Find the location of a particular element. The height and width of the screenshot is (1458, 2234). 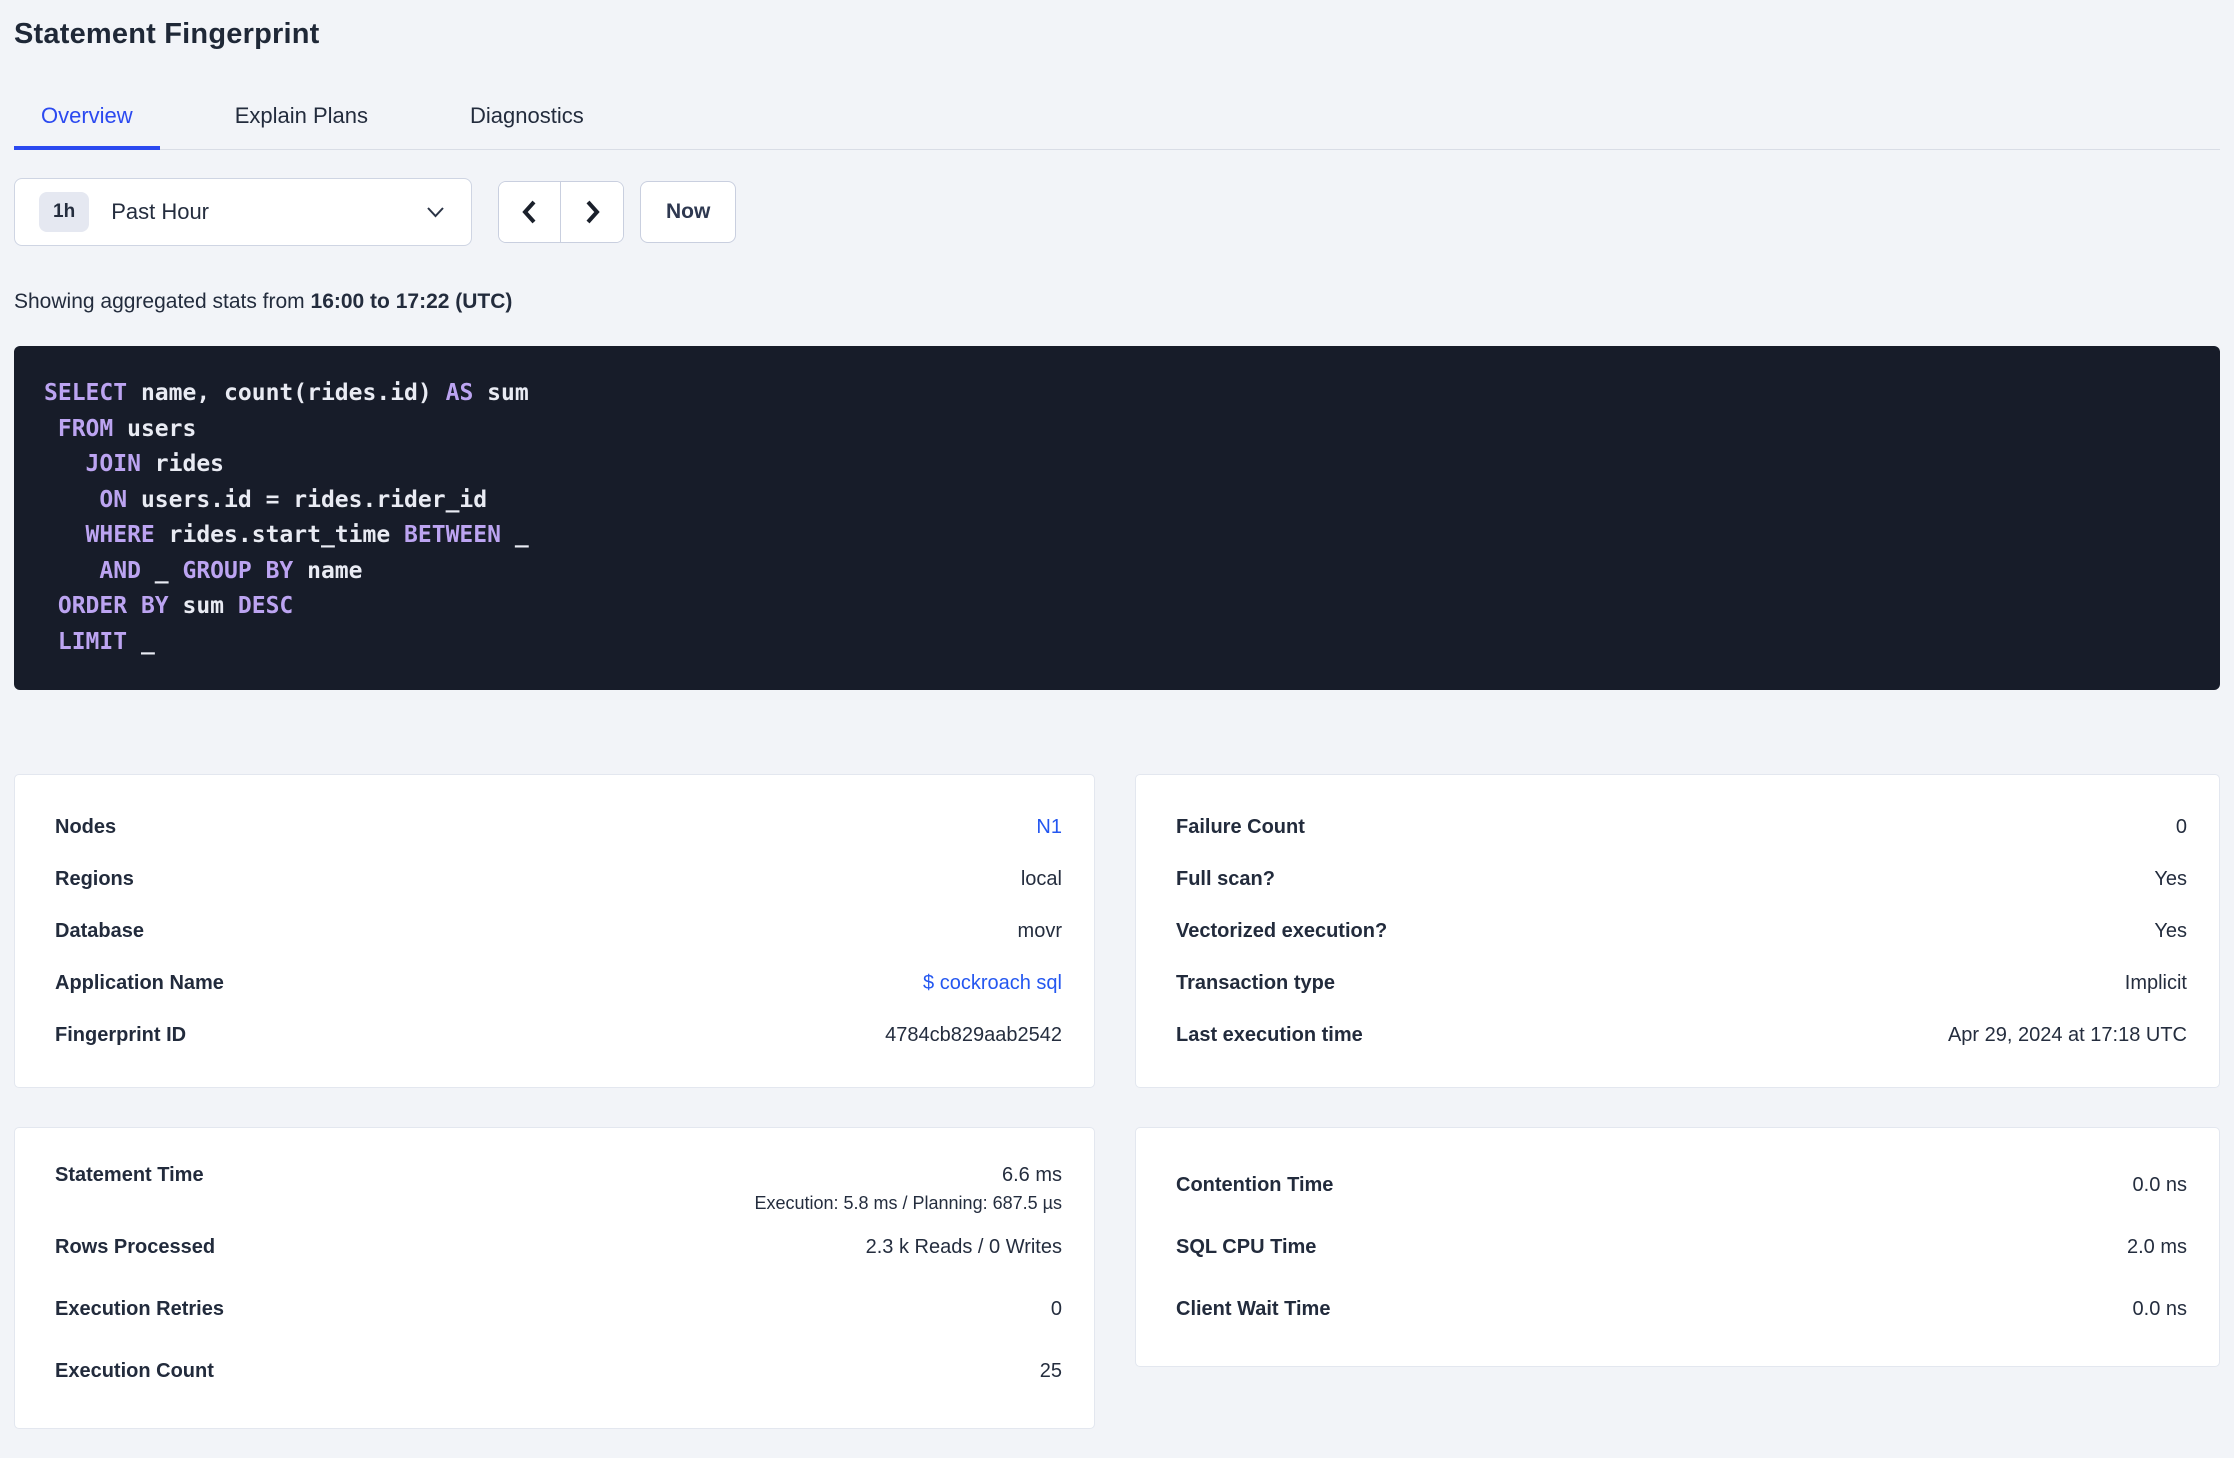

stat-value-block-sql-cpu-time: 2.0 ms is located at coordinates (2157, 1247).